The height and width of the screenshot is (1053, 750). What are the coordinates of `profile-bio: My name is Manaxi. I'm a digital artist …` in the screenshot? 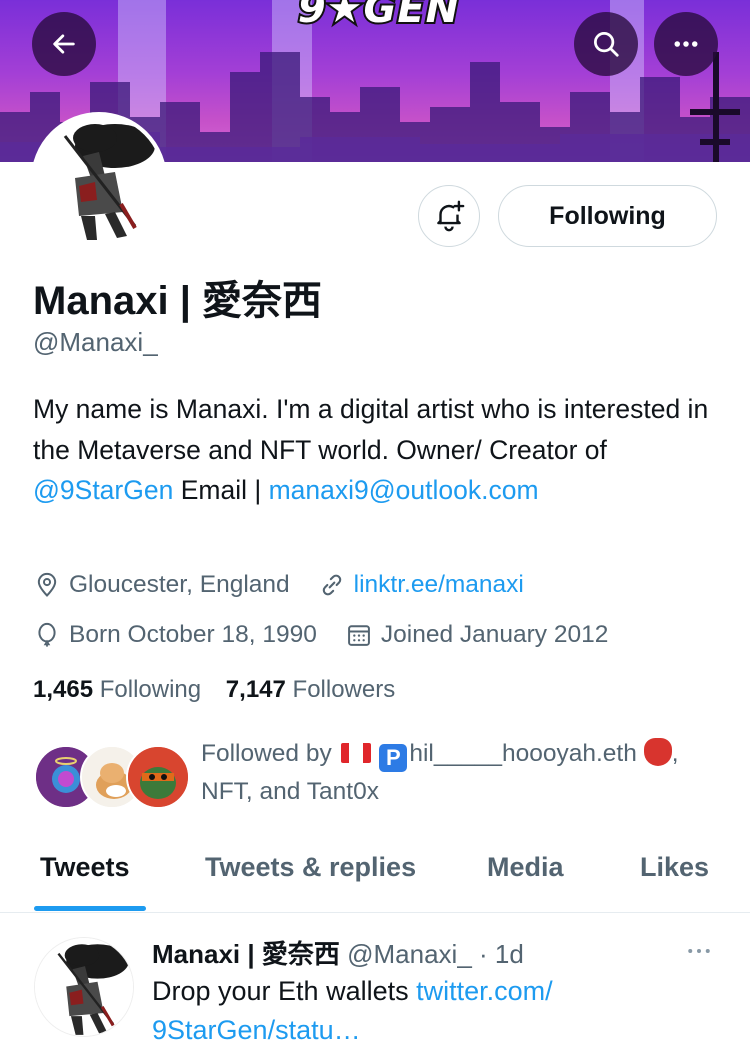 It's located at (383, 450).